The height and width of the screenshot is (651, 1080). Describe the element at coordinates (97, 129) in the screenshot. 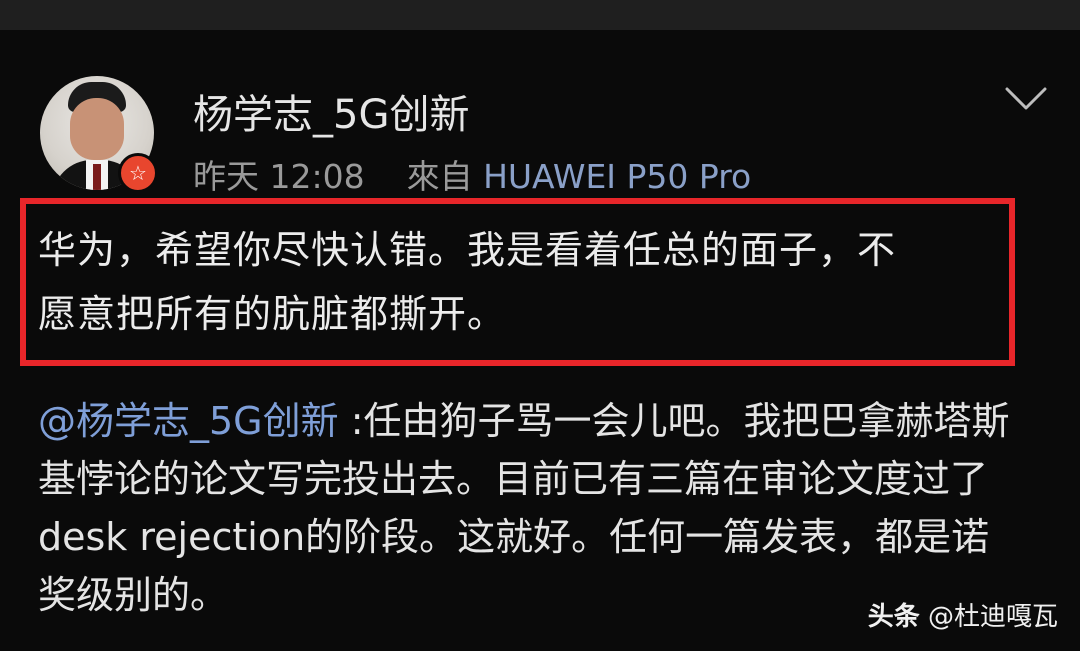

I see `avatar-face` at that location.